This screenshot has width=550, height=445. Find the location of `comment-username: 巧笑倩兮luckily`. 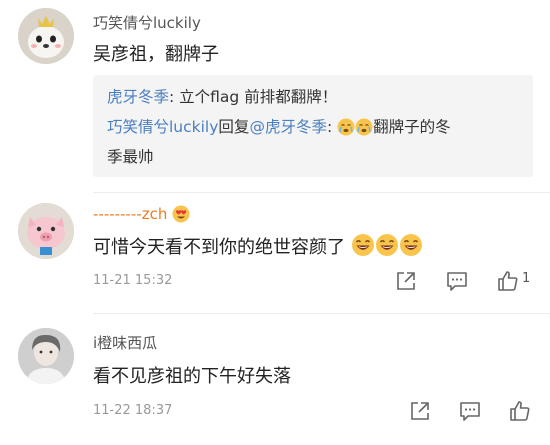

comment-username: 巧笑倩兮luckily is located at coordinates (147, 22).